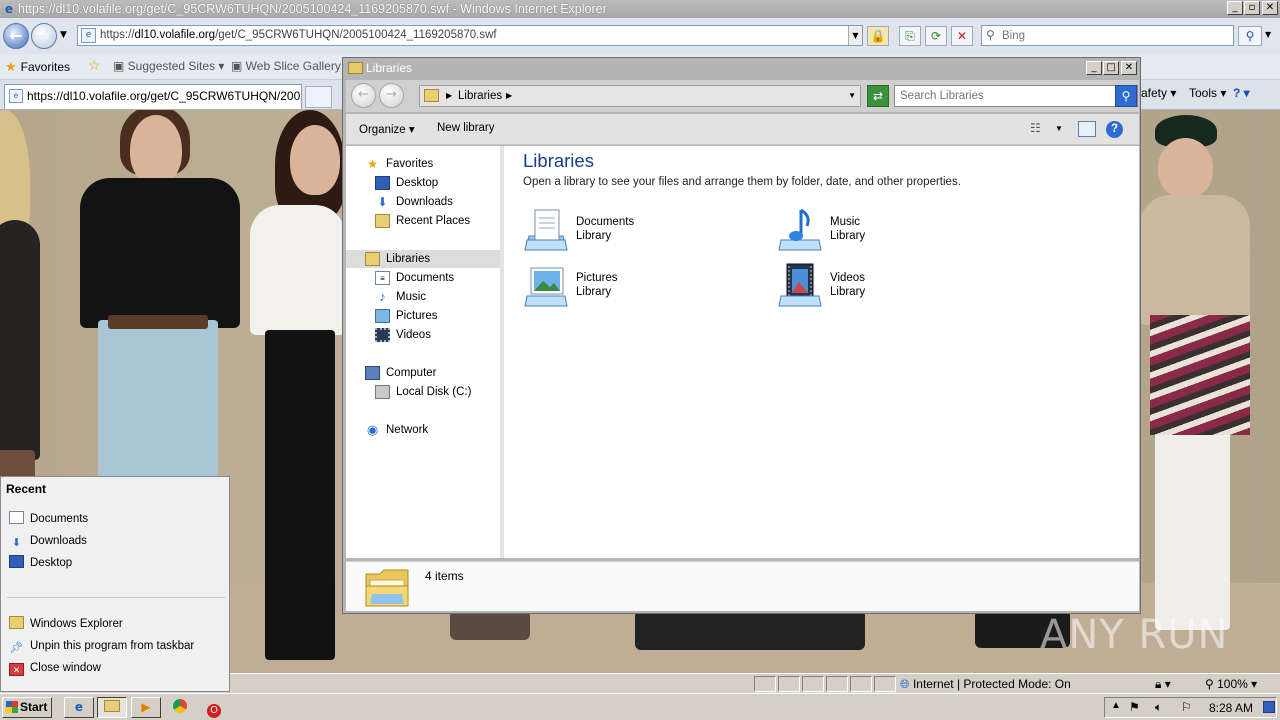  I want to click on nav-pictures: Pictures, so click(423, 316).